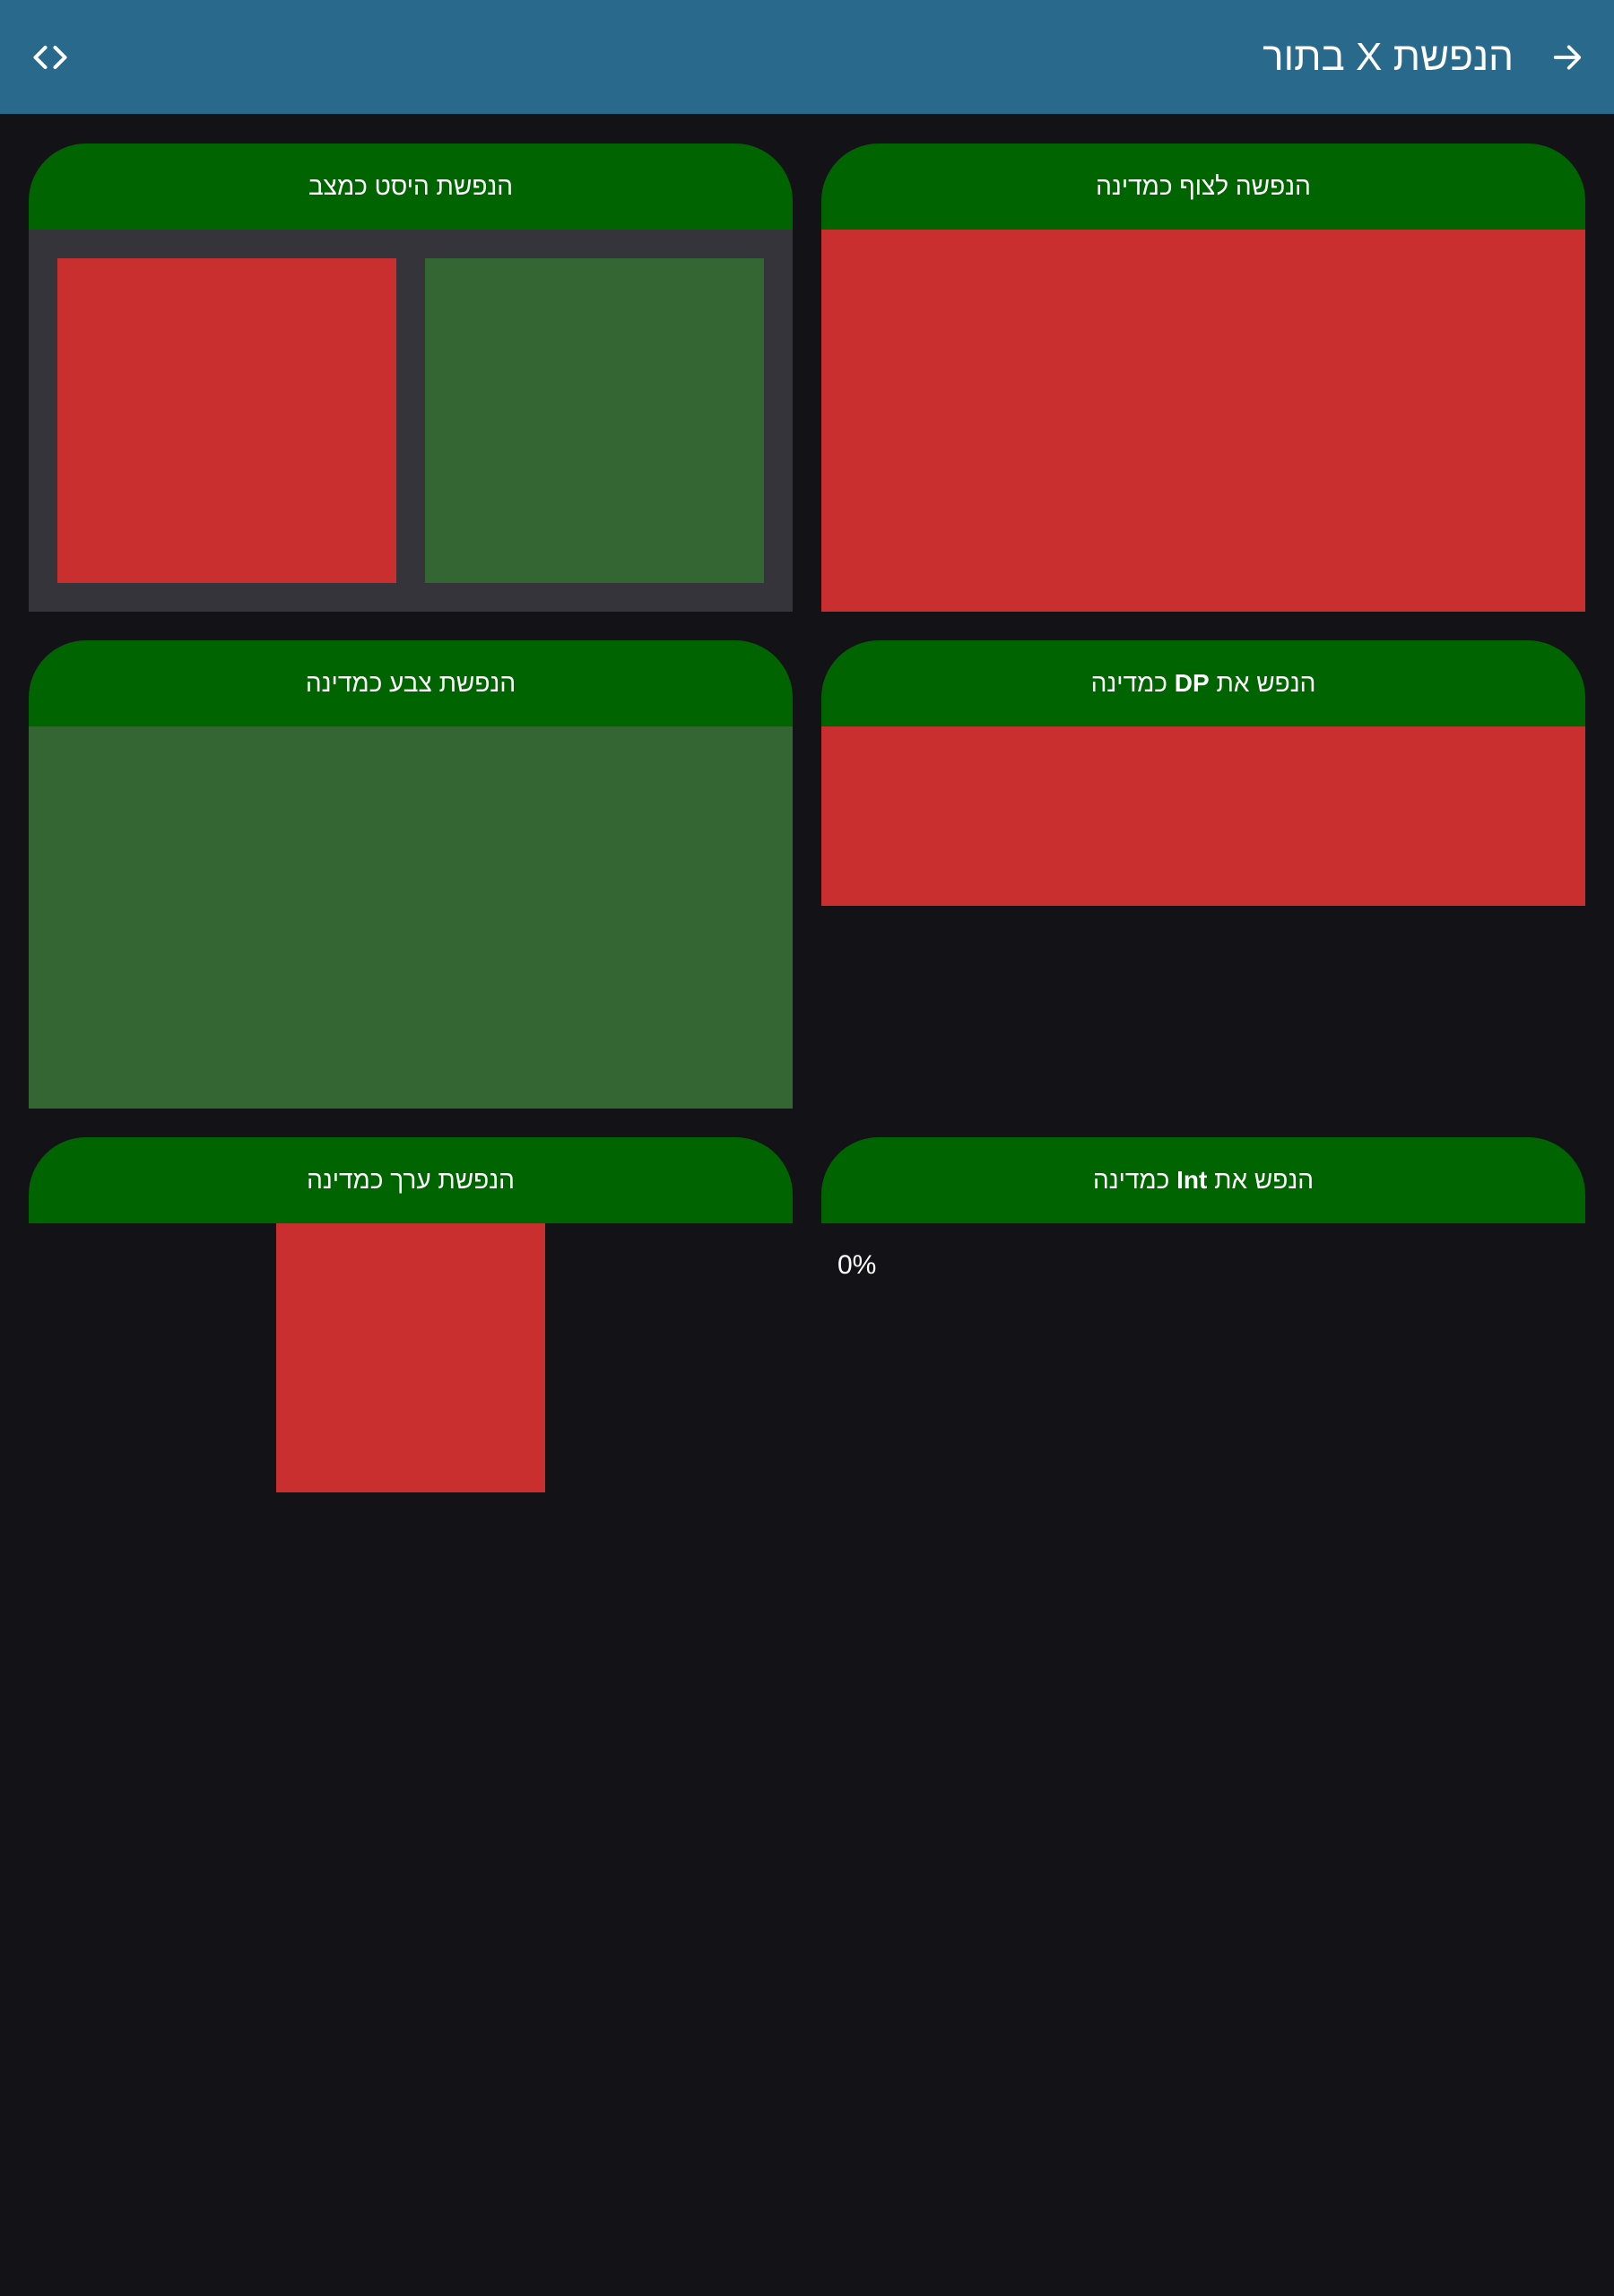  I want to click on value-body, so click(411, 1357).